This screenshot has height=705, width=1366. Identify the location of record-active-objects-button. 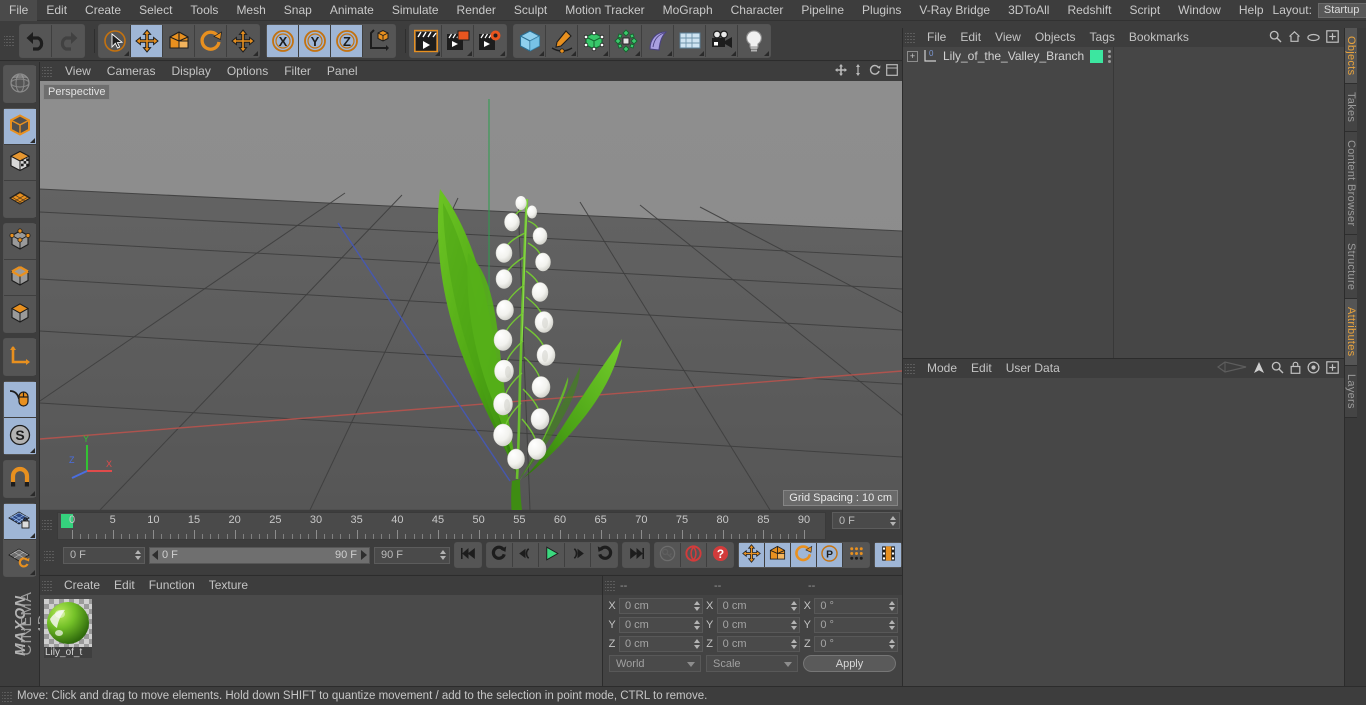
(668, 555).